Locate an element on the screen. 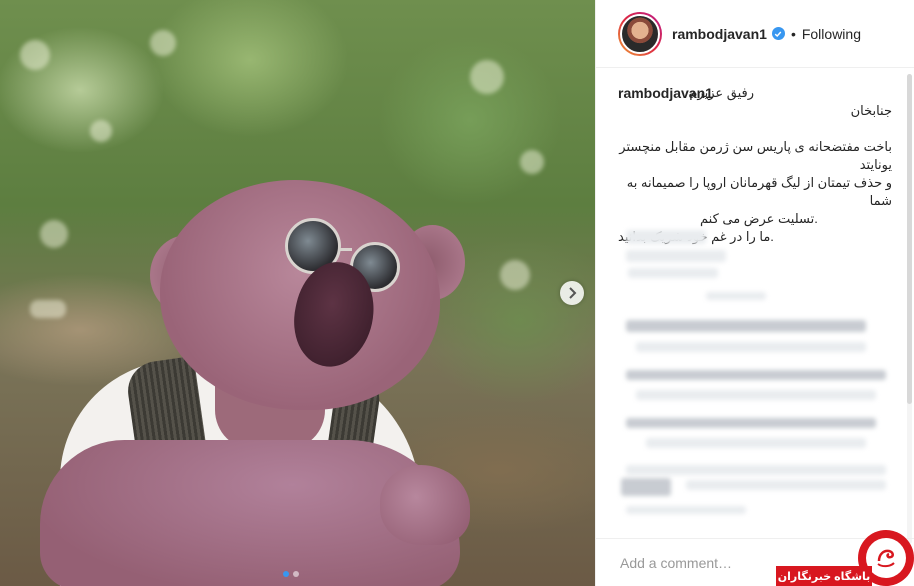 This screenshot has width=914, height=586. watermark-label: باشگاه خبرنگاران is located at coordinates (824, 576).